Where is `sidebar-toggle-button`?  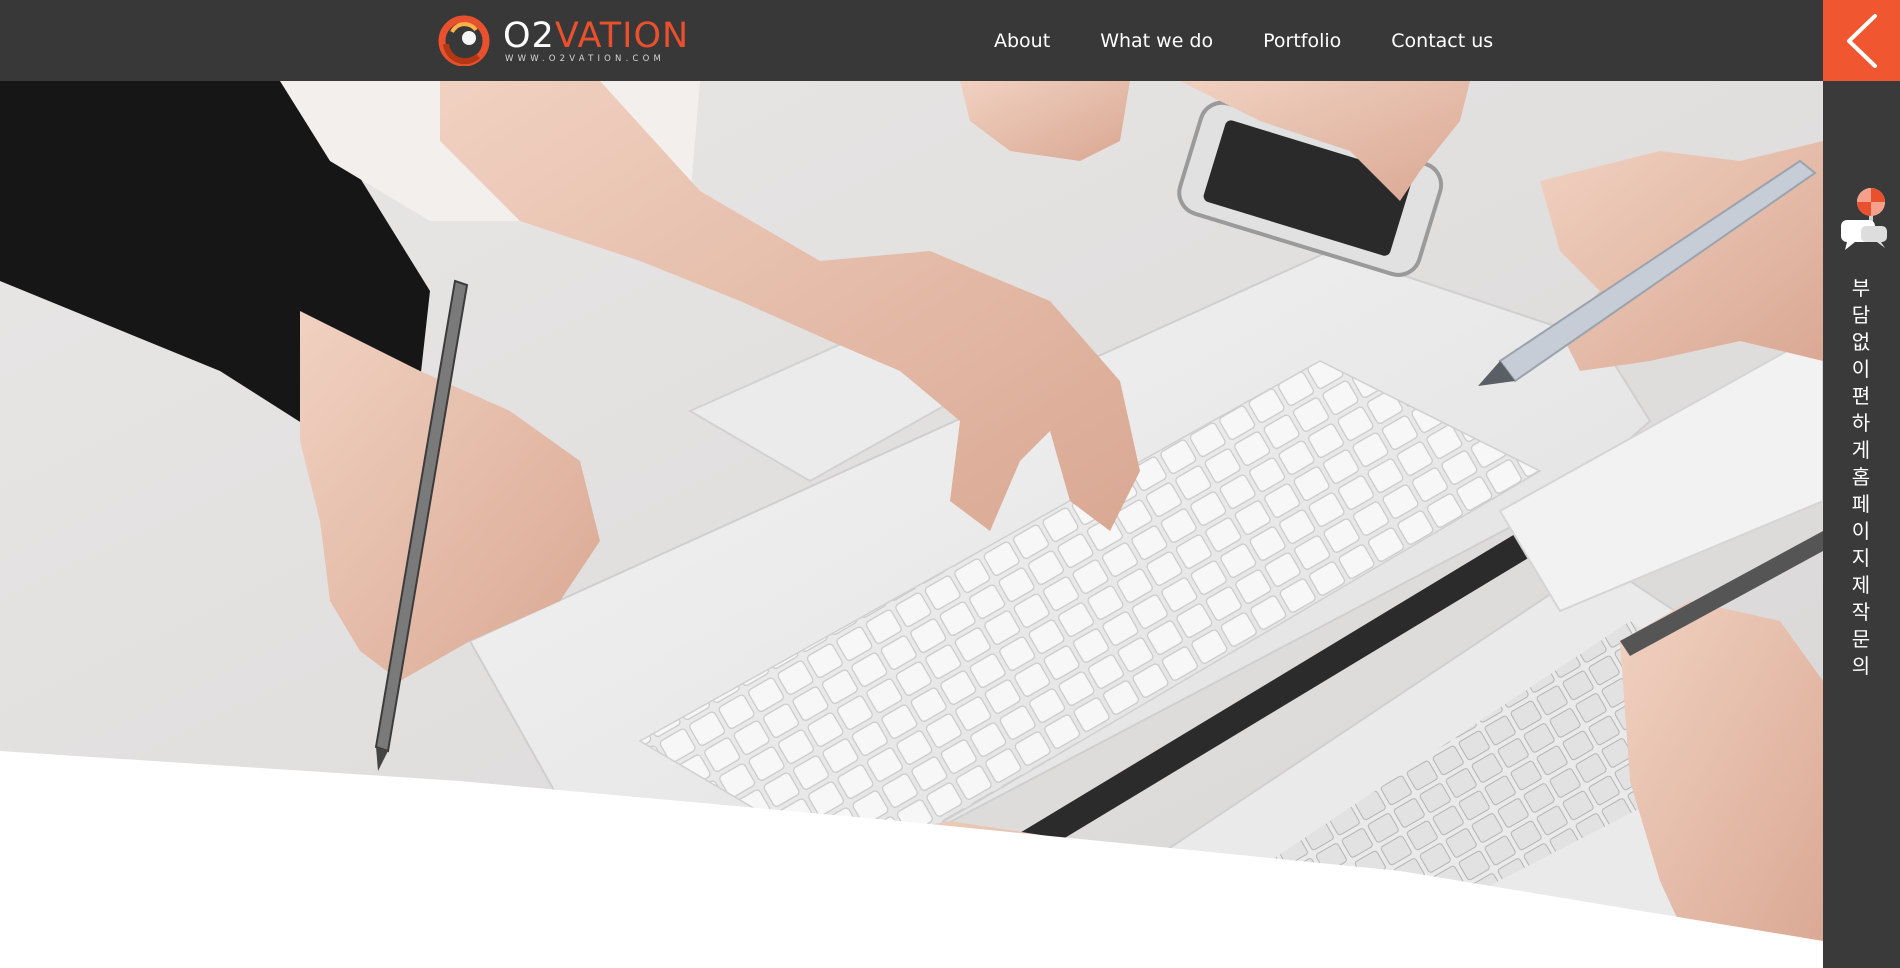 sidebar-toggle-button is located at coordinates (1861, 40).